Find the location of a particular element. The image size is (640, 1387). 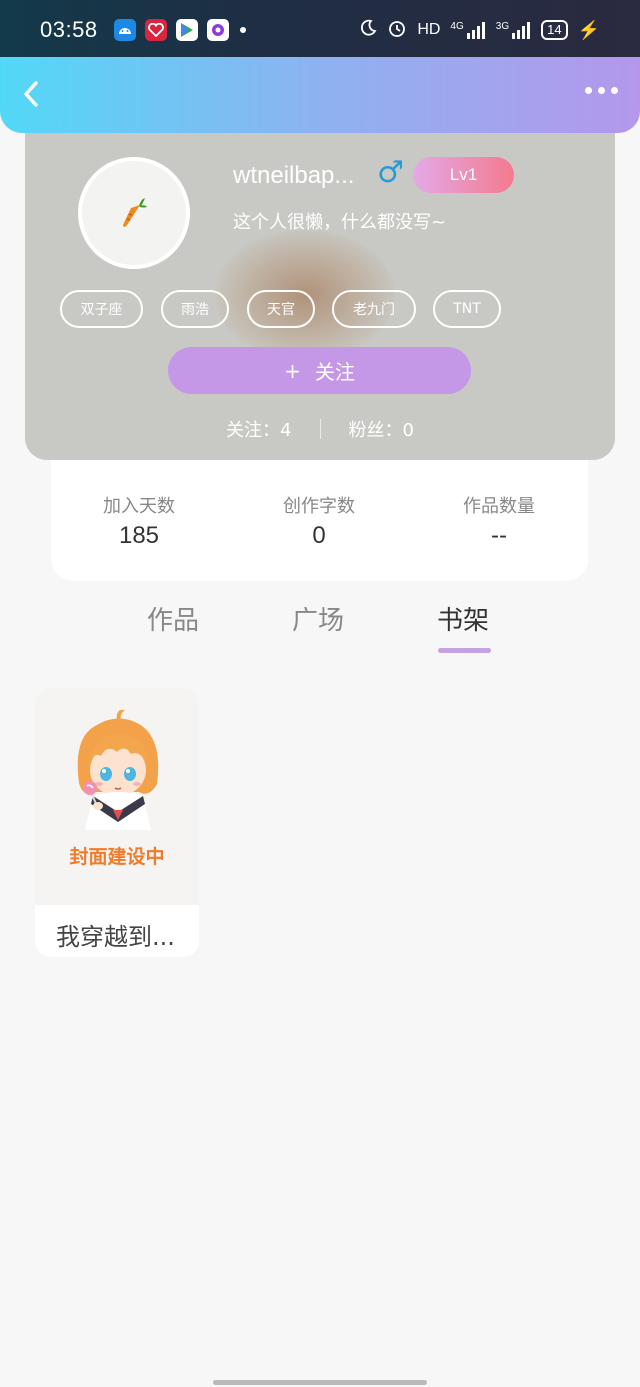

stats-card: 加入天数 185 创作字数 0 作品数量 -- is located at coordinates (319, 510).